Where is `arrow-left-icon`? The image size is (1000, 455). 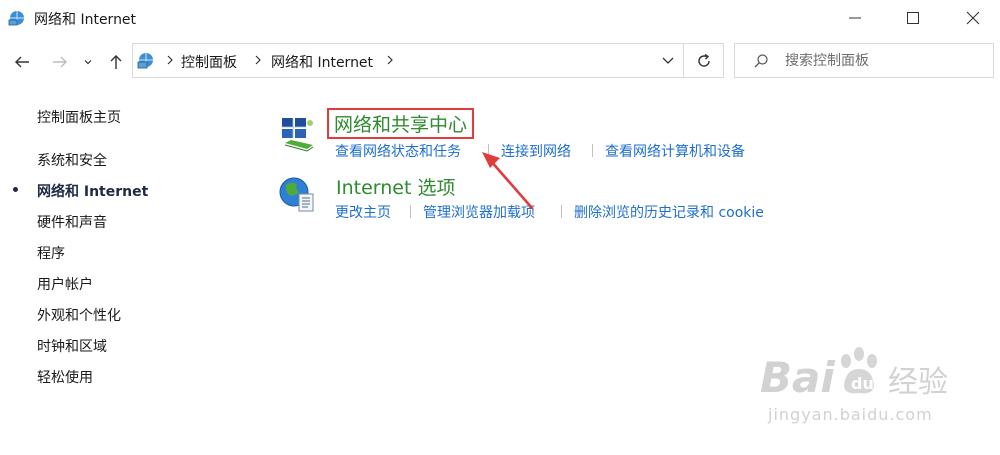
arrow-left-icon is located at coordinates (22, 62).